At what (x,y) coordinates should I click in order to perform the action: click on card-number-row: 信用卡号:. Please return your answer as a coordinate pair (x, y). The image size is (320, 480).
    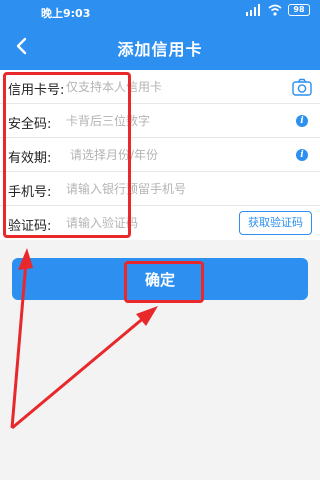
    Looking at the image, I should click on (160, 87).